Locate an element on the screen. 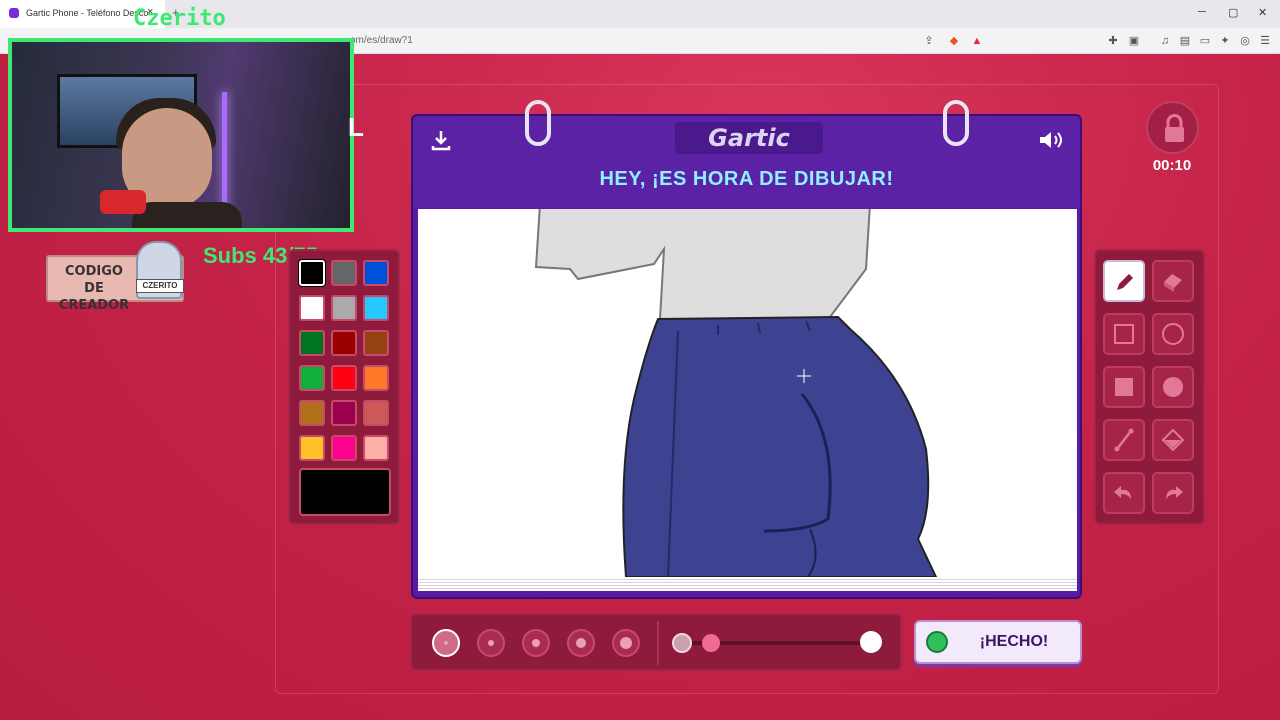 The width and height of the screenshot is (1280, 720). countdown-timer: 00:10 is located at coordinates (1172, 165).